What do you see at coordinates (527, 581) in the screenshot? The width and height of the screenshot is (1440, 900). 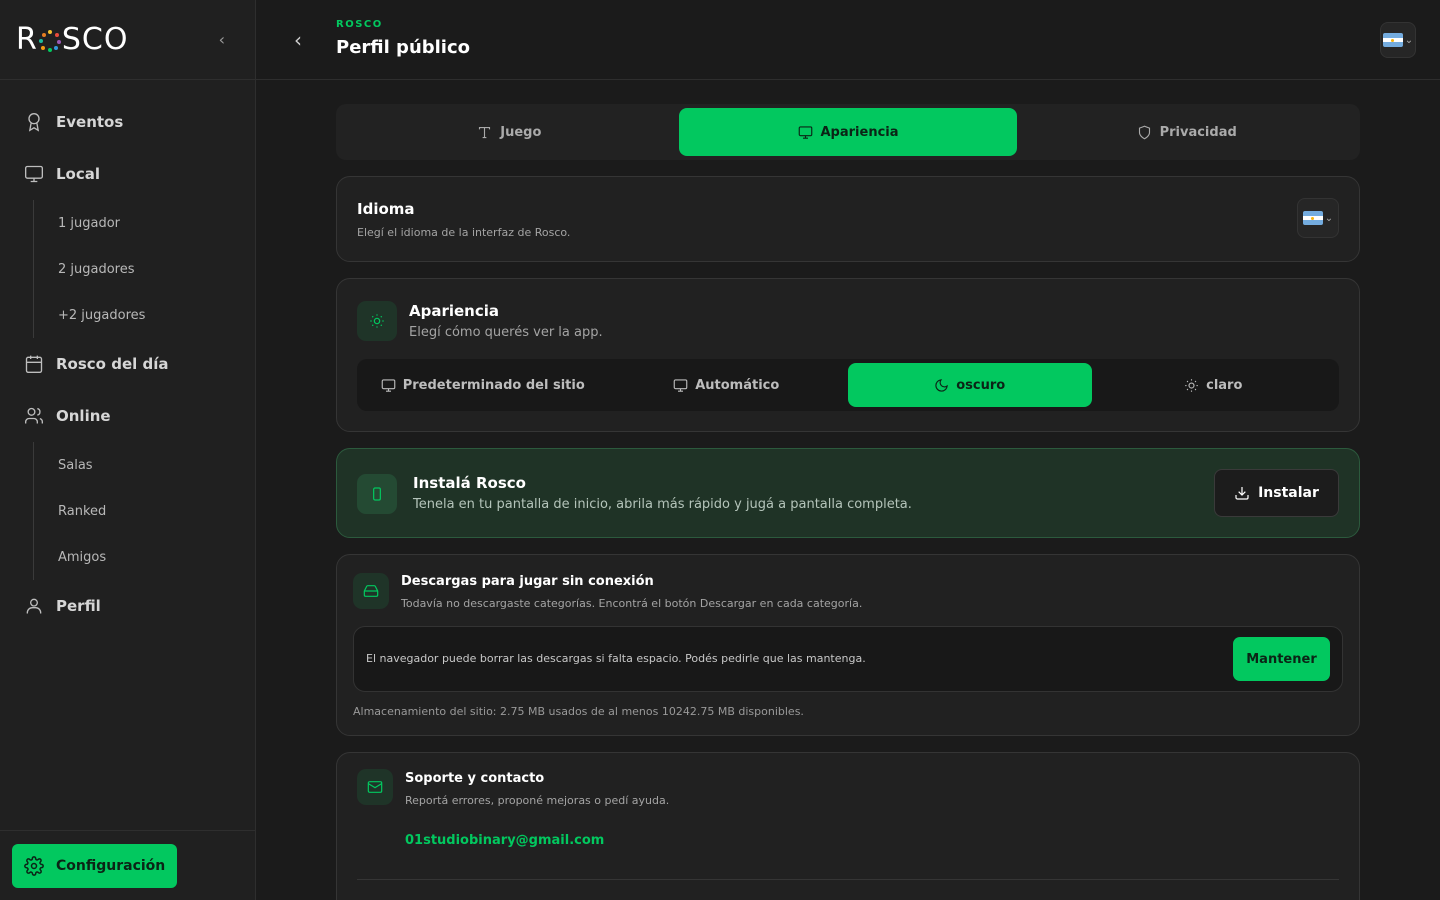 I see `downloads-title: Descargas para jugar sin conexión` at bounding box center [527, 581].